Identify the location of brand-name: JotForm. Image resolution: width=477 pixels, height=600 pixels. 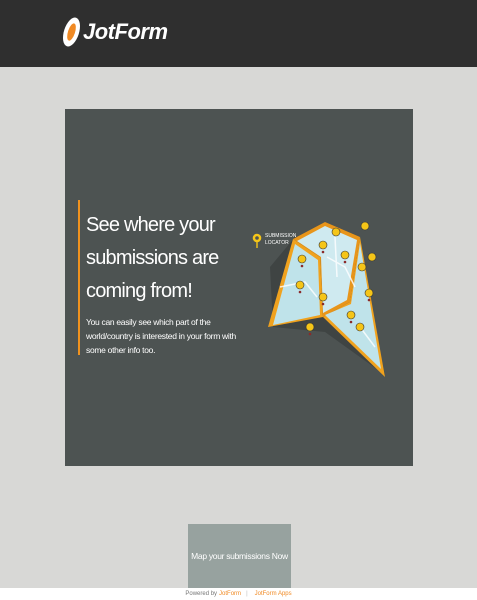
(125, 31).